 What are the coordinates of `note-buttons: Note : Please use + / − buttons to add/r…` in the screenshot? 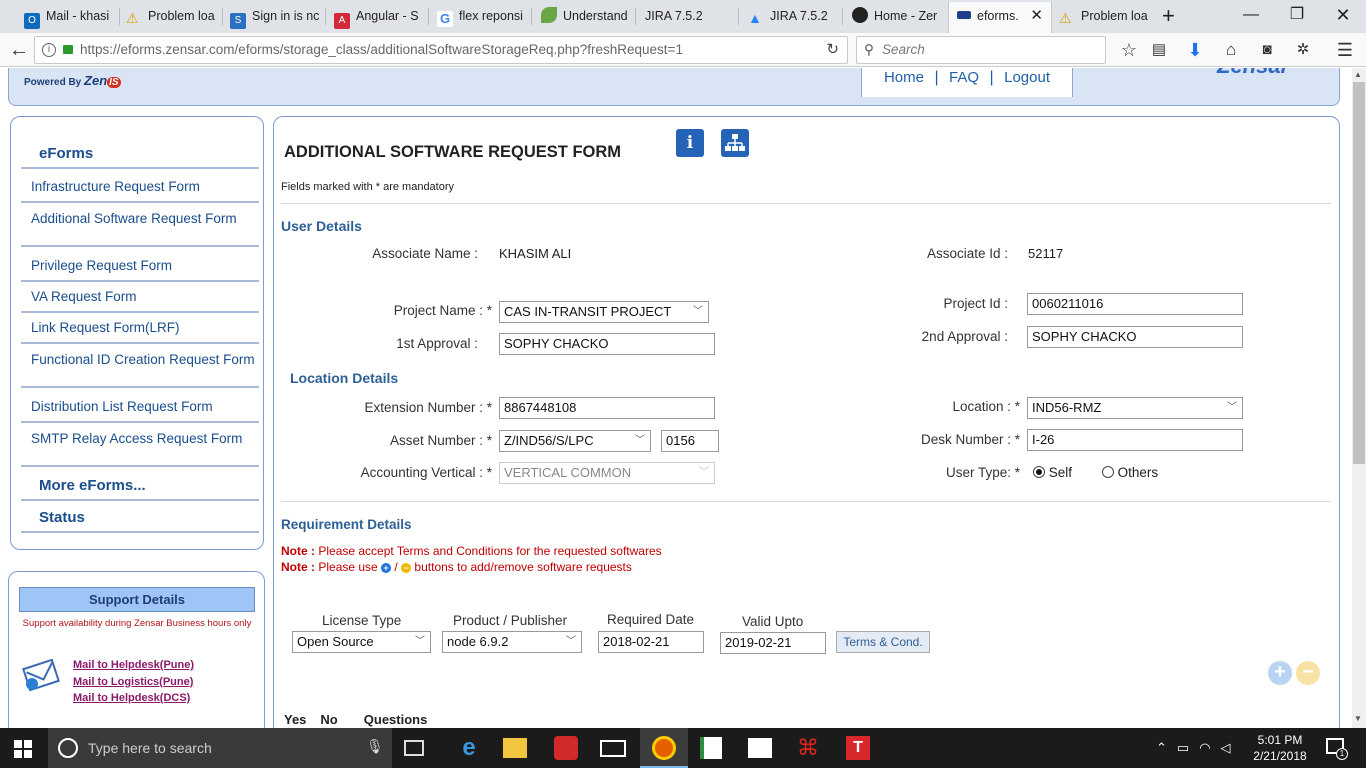 It's located at (456, 567).